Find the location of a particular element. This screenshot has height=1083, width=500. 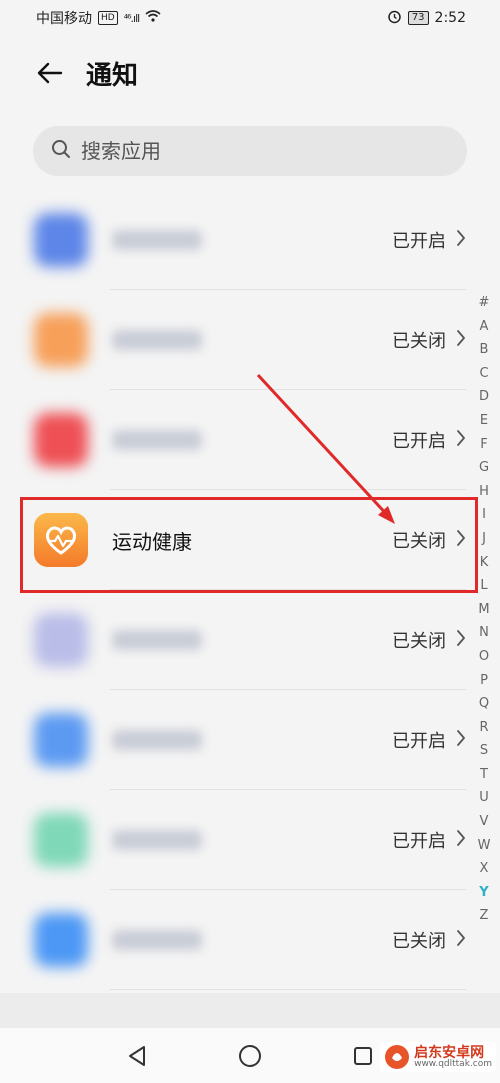

wifi-icon is located at coordinates (153, 18).